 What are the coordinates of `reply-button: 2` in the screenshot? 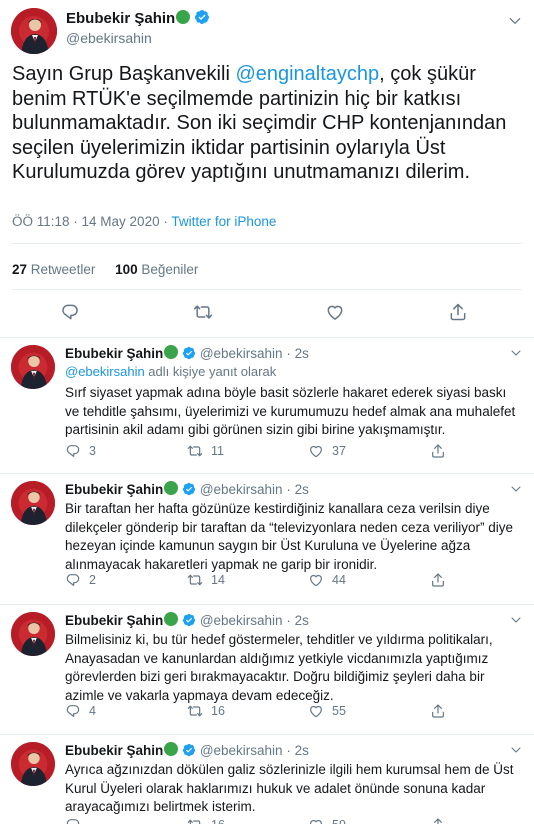 It's located at (80, 580).